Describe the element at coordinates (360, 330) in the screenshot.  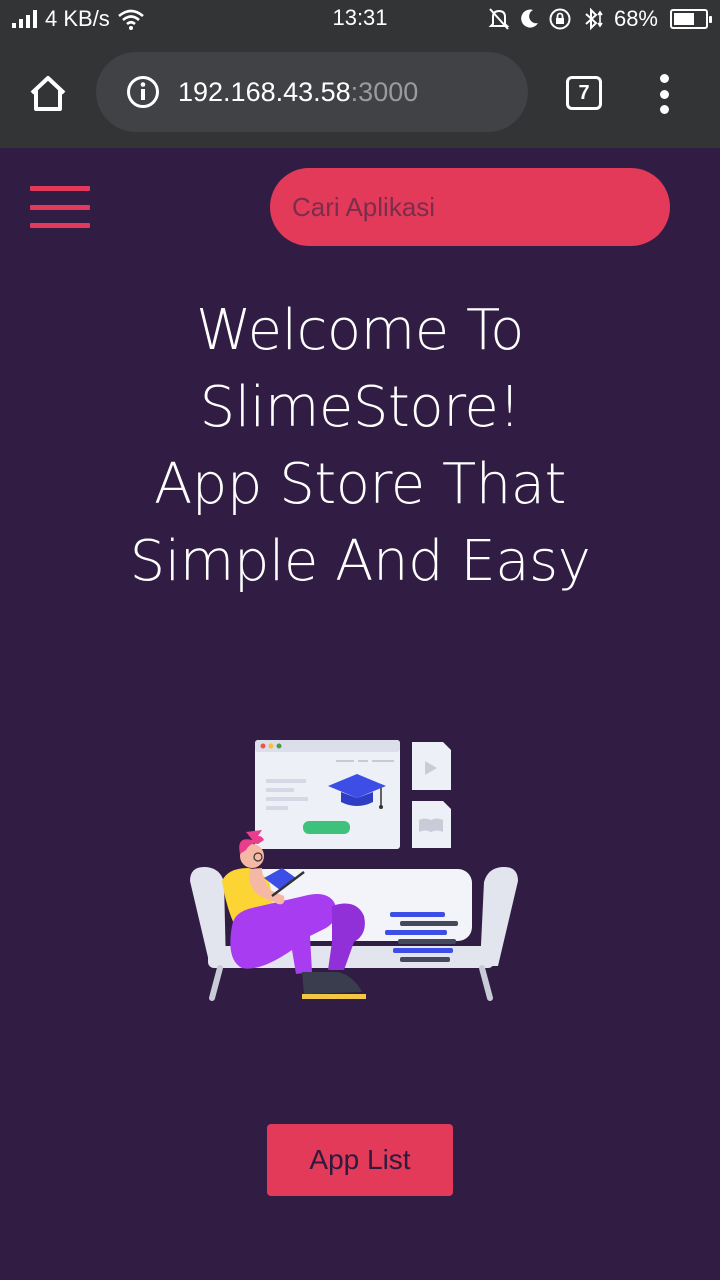
I see `hero-line: Welcome To` at that location.